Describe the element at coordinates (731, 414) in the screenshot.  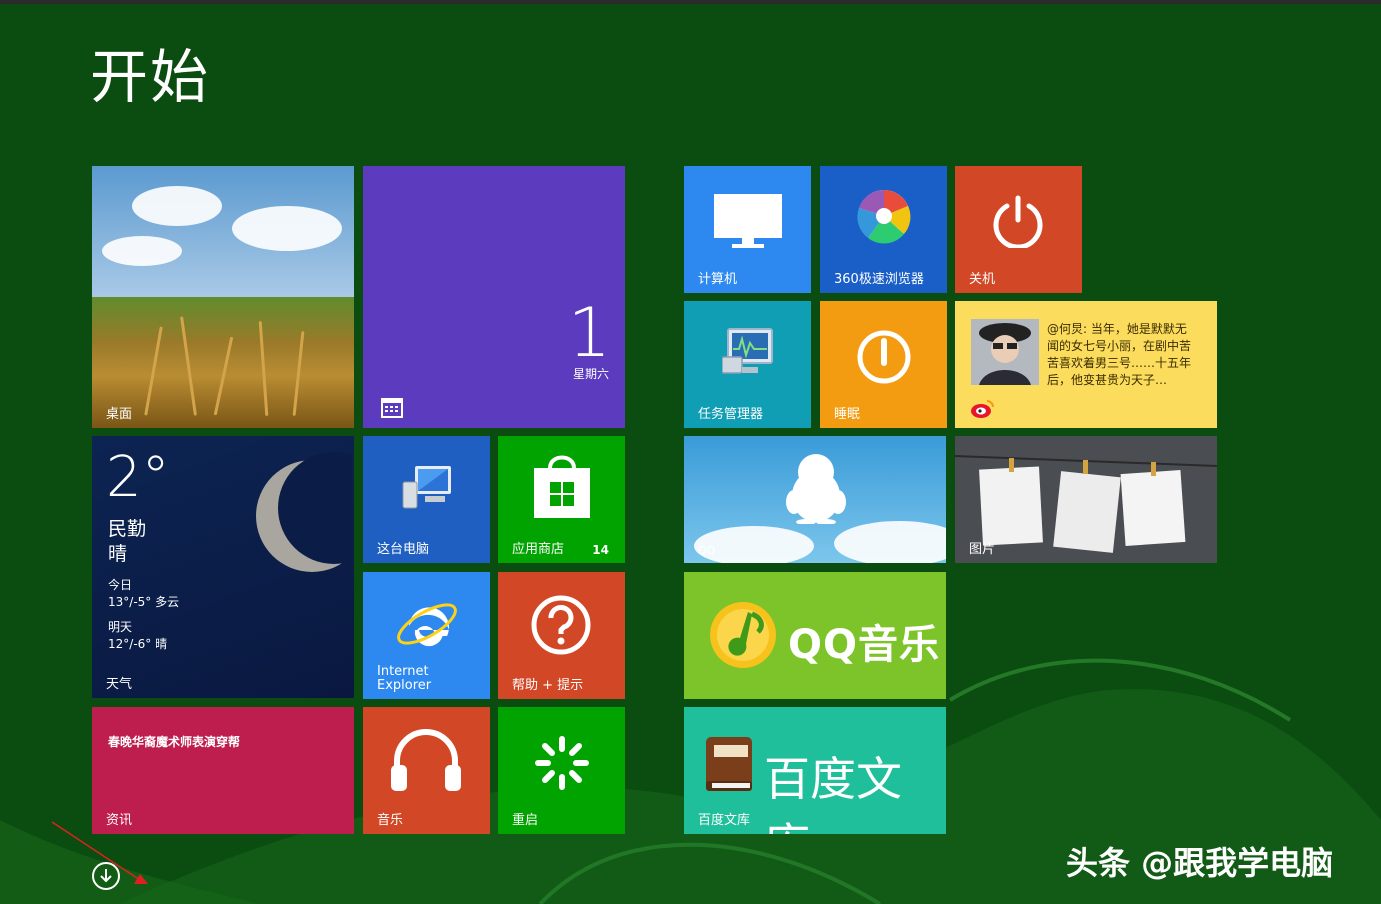
I see `taskmanager-label: 任务管理器` at that location.